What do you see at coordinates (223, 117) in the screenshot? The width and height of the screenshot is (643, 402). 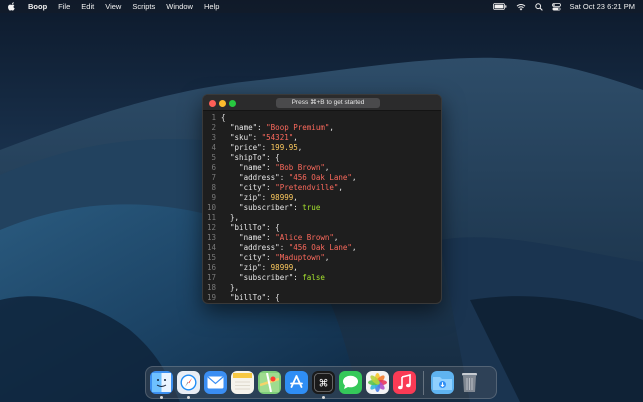 I see `code-token: {` at bounding box center [223, 117].